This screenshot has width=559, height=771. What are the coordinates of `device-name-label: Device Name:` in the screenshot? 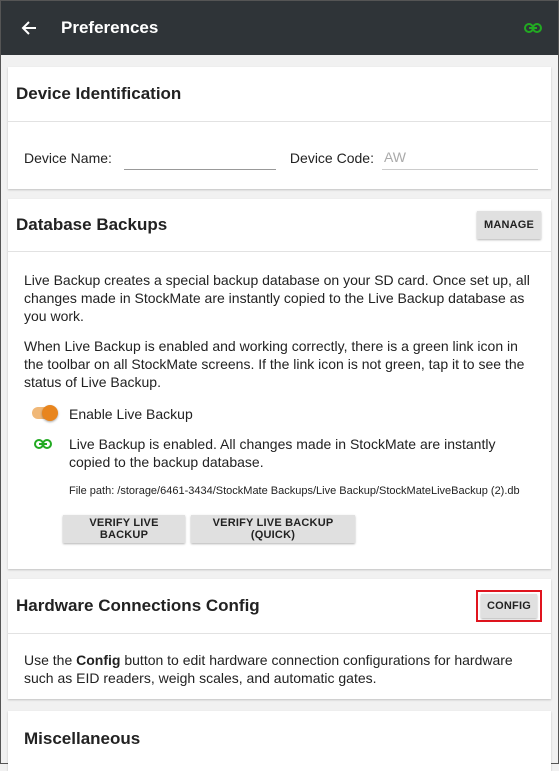 It's located at (68, 157).